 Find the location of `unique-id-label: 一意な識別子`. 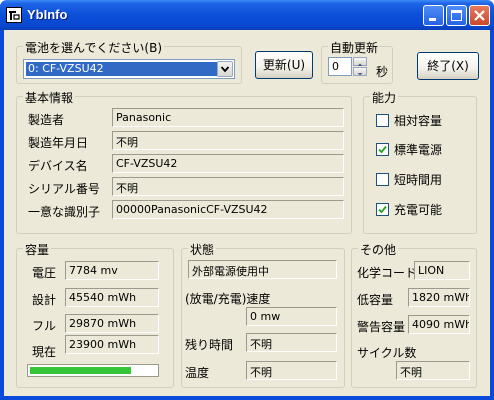

unique-id-label: 一意な識別子 is located at coordinates (64, 212).